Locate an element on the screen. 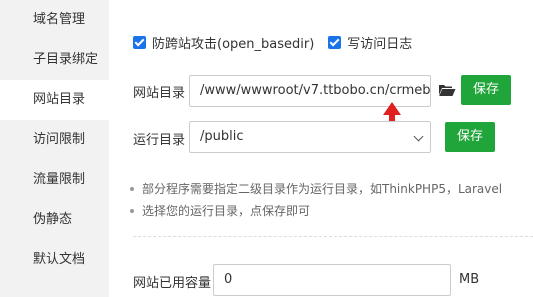 The width and height of the screenshot is (533, 297). sidebar-item-subdirectory-binding: 子目录绑定 is located at coordinates (54, 60).